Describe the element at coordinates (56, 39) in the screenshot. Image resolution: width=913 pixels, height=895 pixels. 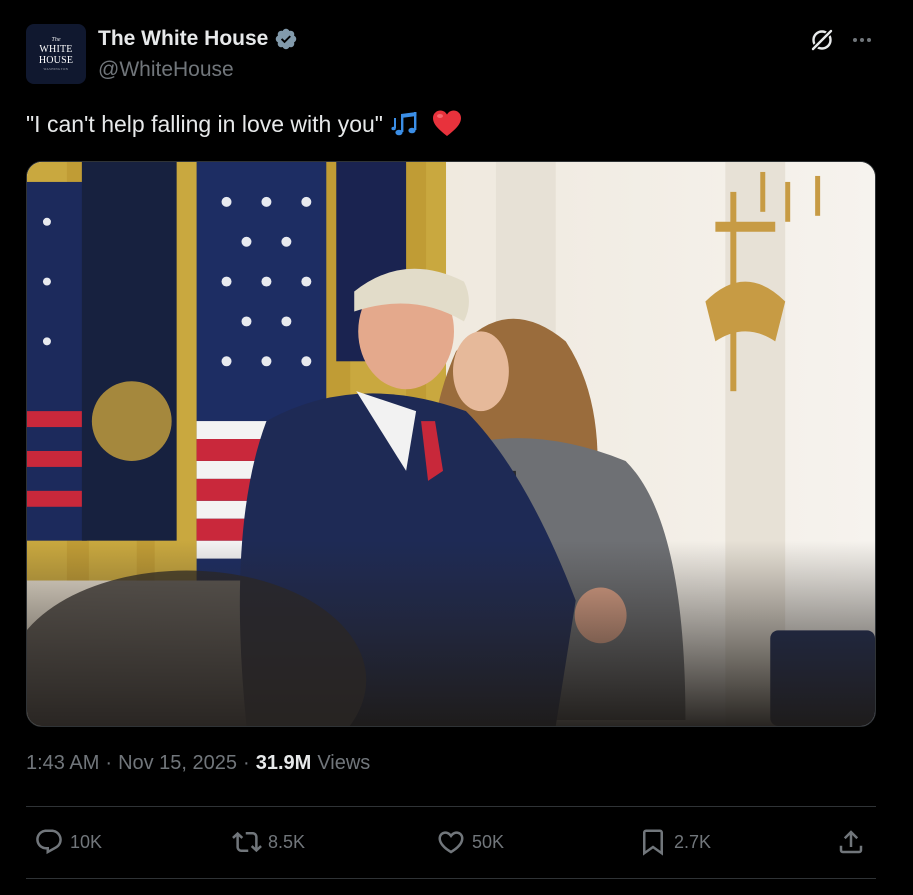
I see `avatar-text-the: The` at that location.